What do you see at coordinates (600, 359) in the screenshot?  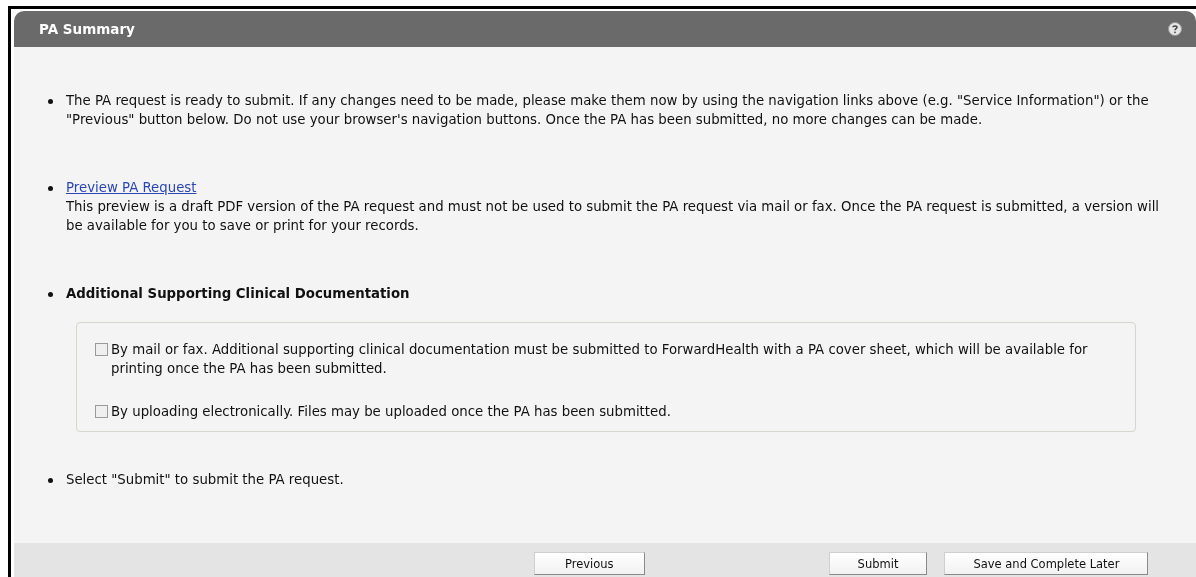 I see `checkbox-label: By mail or fax. Additional supporting clinical documentation must be submitted to ForwardHealth with a PA cover sheet, which will be available for printing once the PA has been submitted.` at bounding box center [600, 359].